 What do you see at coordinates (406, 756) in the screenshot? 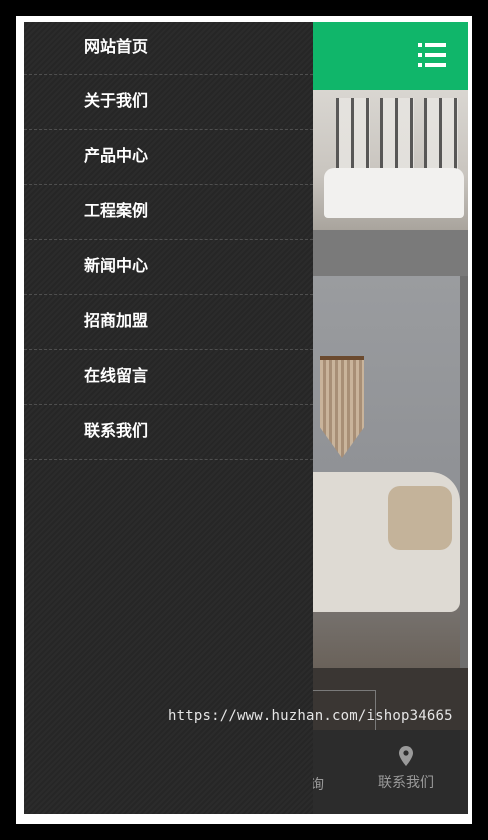
I see `map-pin-icon` at bounding box center [406, 756].